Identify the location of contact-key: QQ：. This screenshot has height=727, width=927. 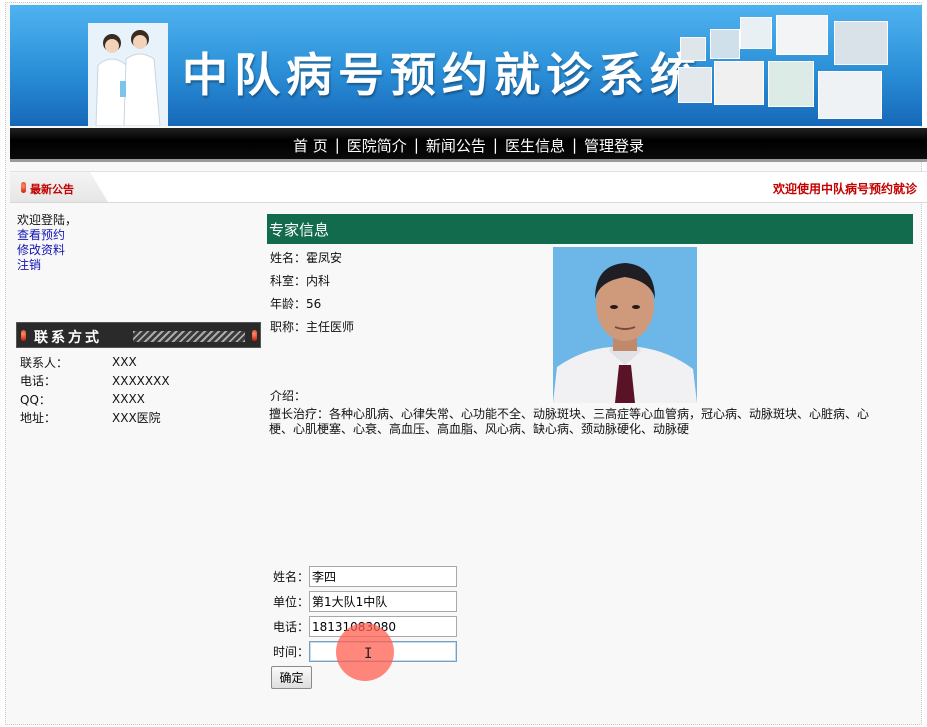
(35, 399).